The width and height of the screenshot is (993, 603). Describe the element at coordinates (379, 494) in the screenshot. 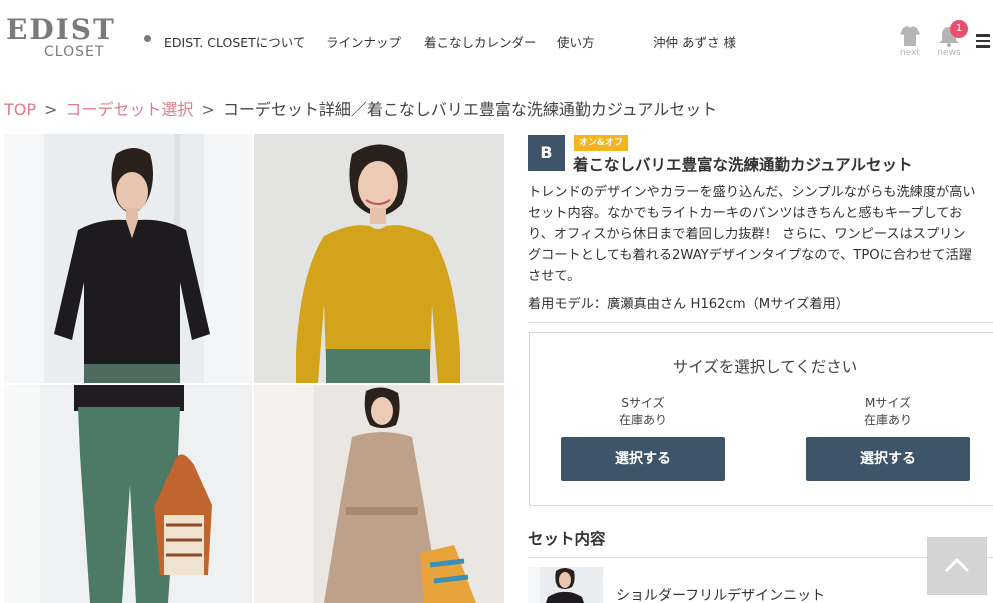

I see `photo-beige-dress` at that location.